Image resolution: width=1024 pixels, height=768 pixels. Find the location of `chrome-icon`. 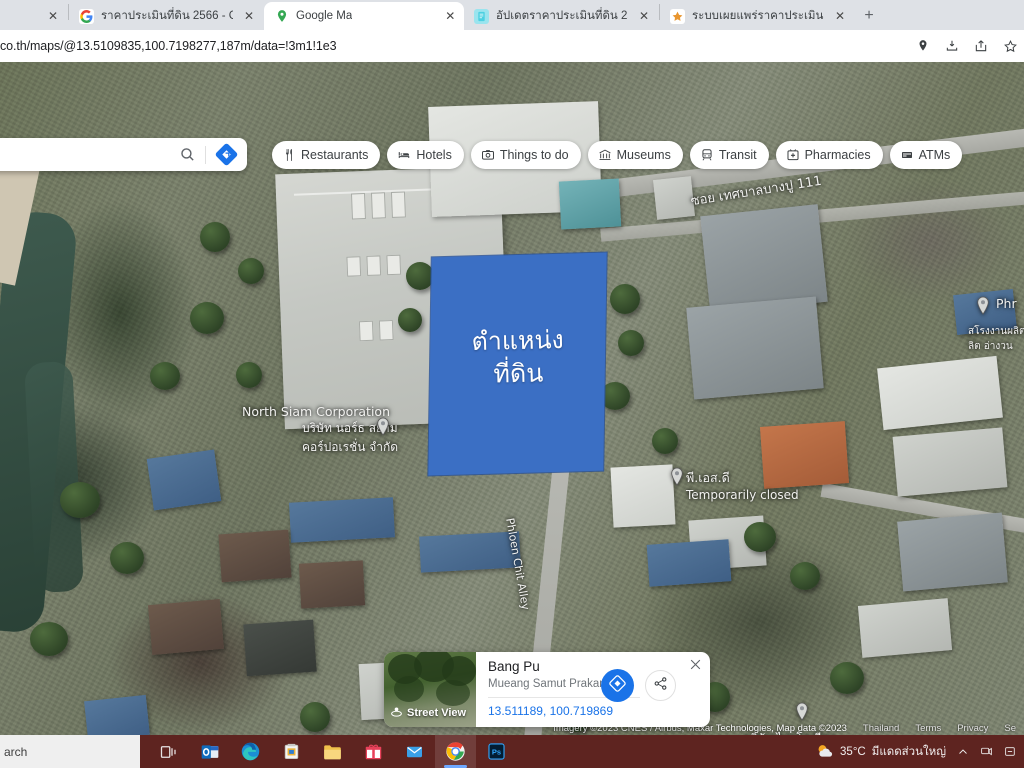

chrome-icon is located at coordinates (455, 751).